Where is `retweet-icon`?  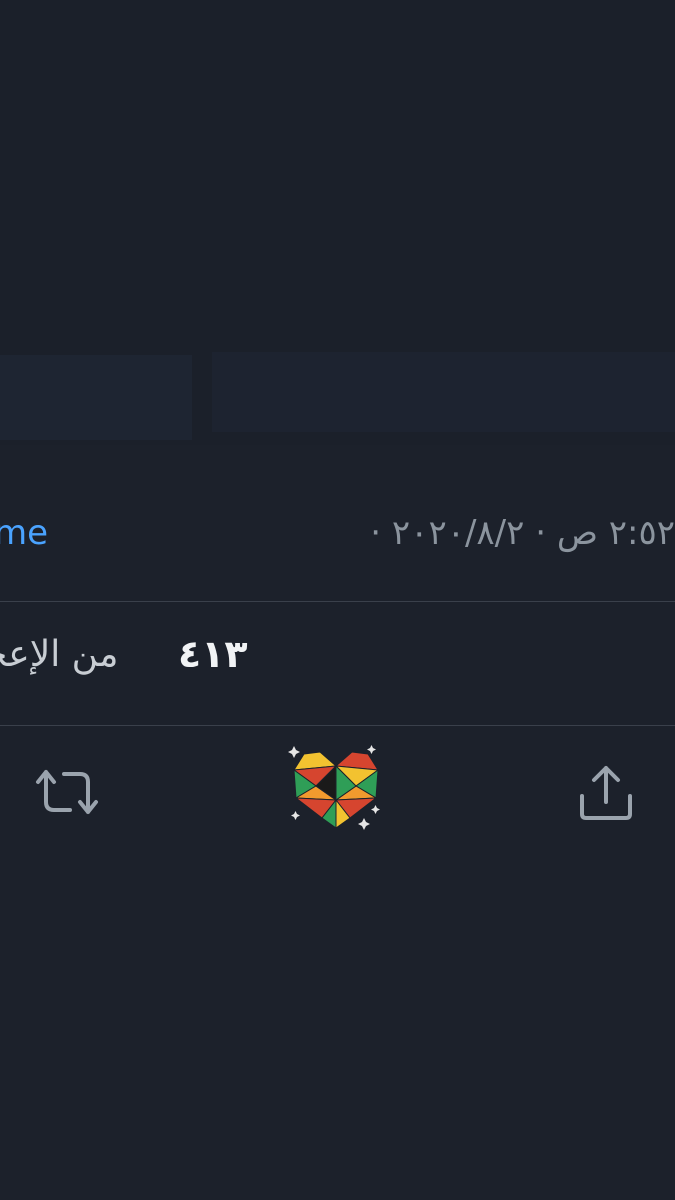 retweet-icon is located at coordinates (67, 792).